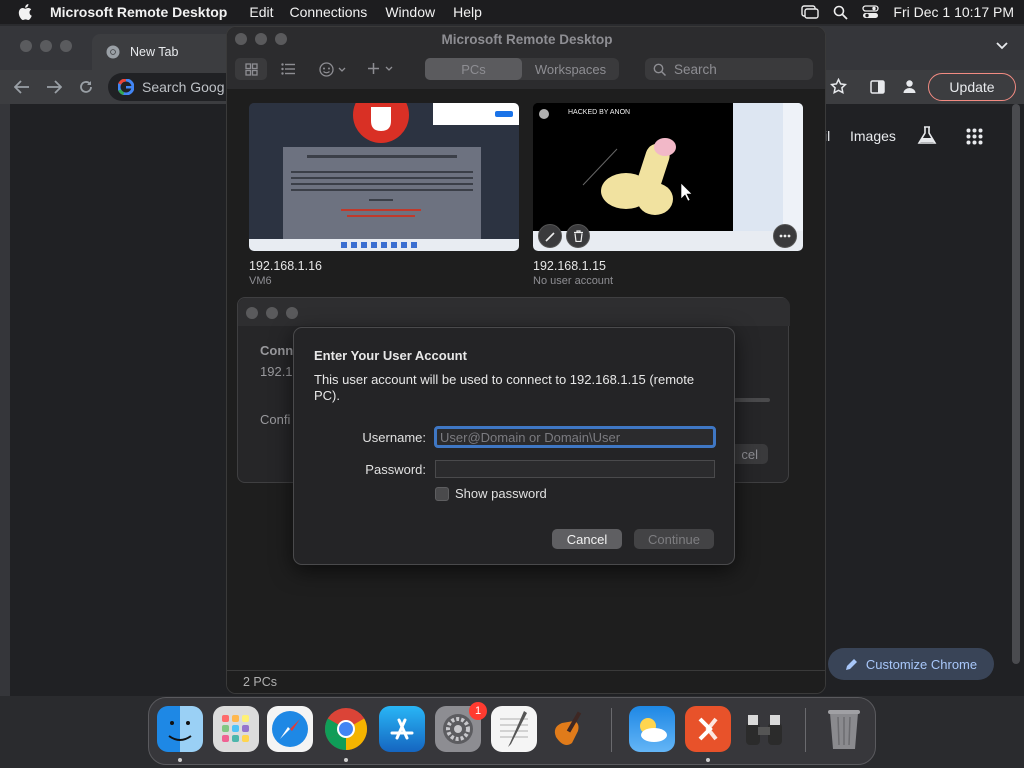 The height and width of the screenshot is (768, 1024). Describe the element at coordinates (251, 69) in the screenshot. I see `grid-view-icon` at that location.